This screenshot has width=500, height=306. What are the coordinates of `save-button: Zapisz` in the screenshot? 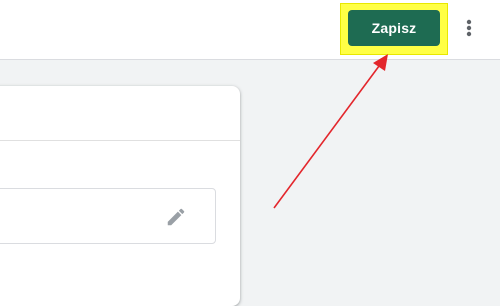 It's located at (394, 28).